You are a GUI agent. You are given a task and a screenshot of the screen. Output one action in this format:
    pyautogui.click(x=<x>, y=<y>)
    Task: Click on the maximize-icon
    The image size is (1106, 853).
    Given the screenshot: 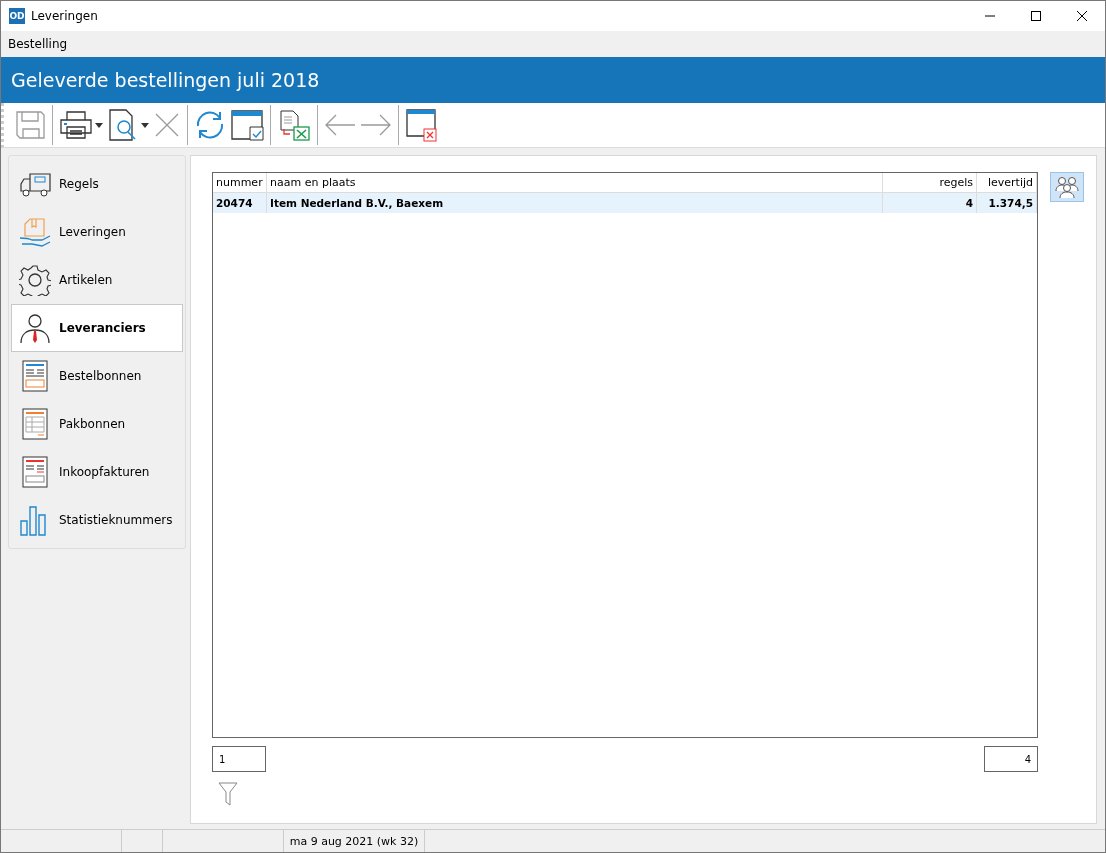 What is the action you would take?
    pyautogui.click(x=1036, y=16)
    